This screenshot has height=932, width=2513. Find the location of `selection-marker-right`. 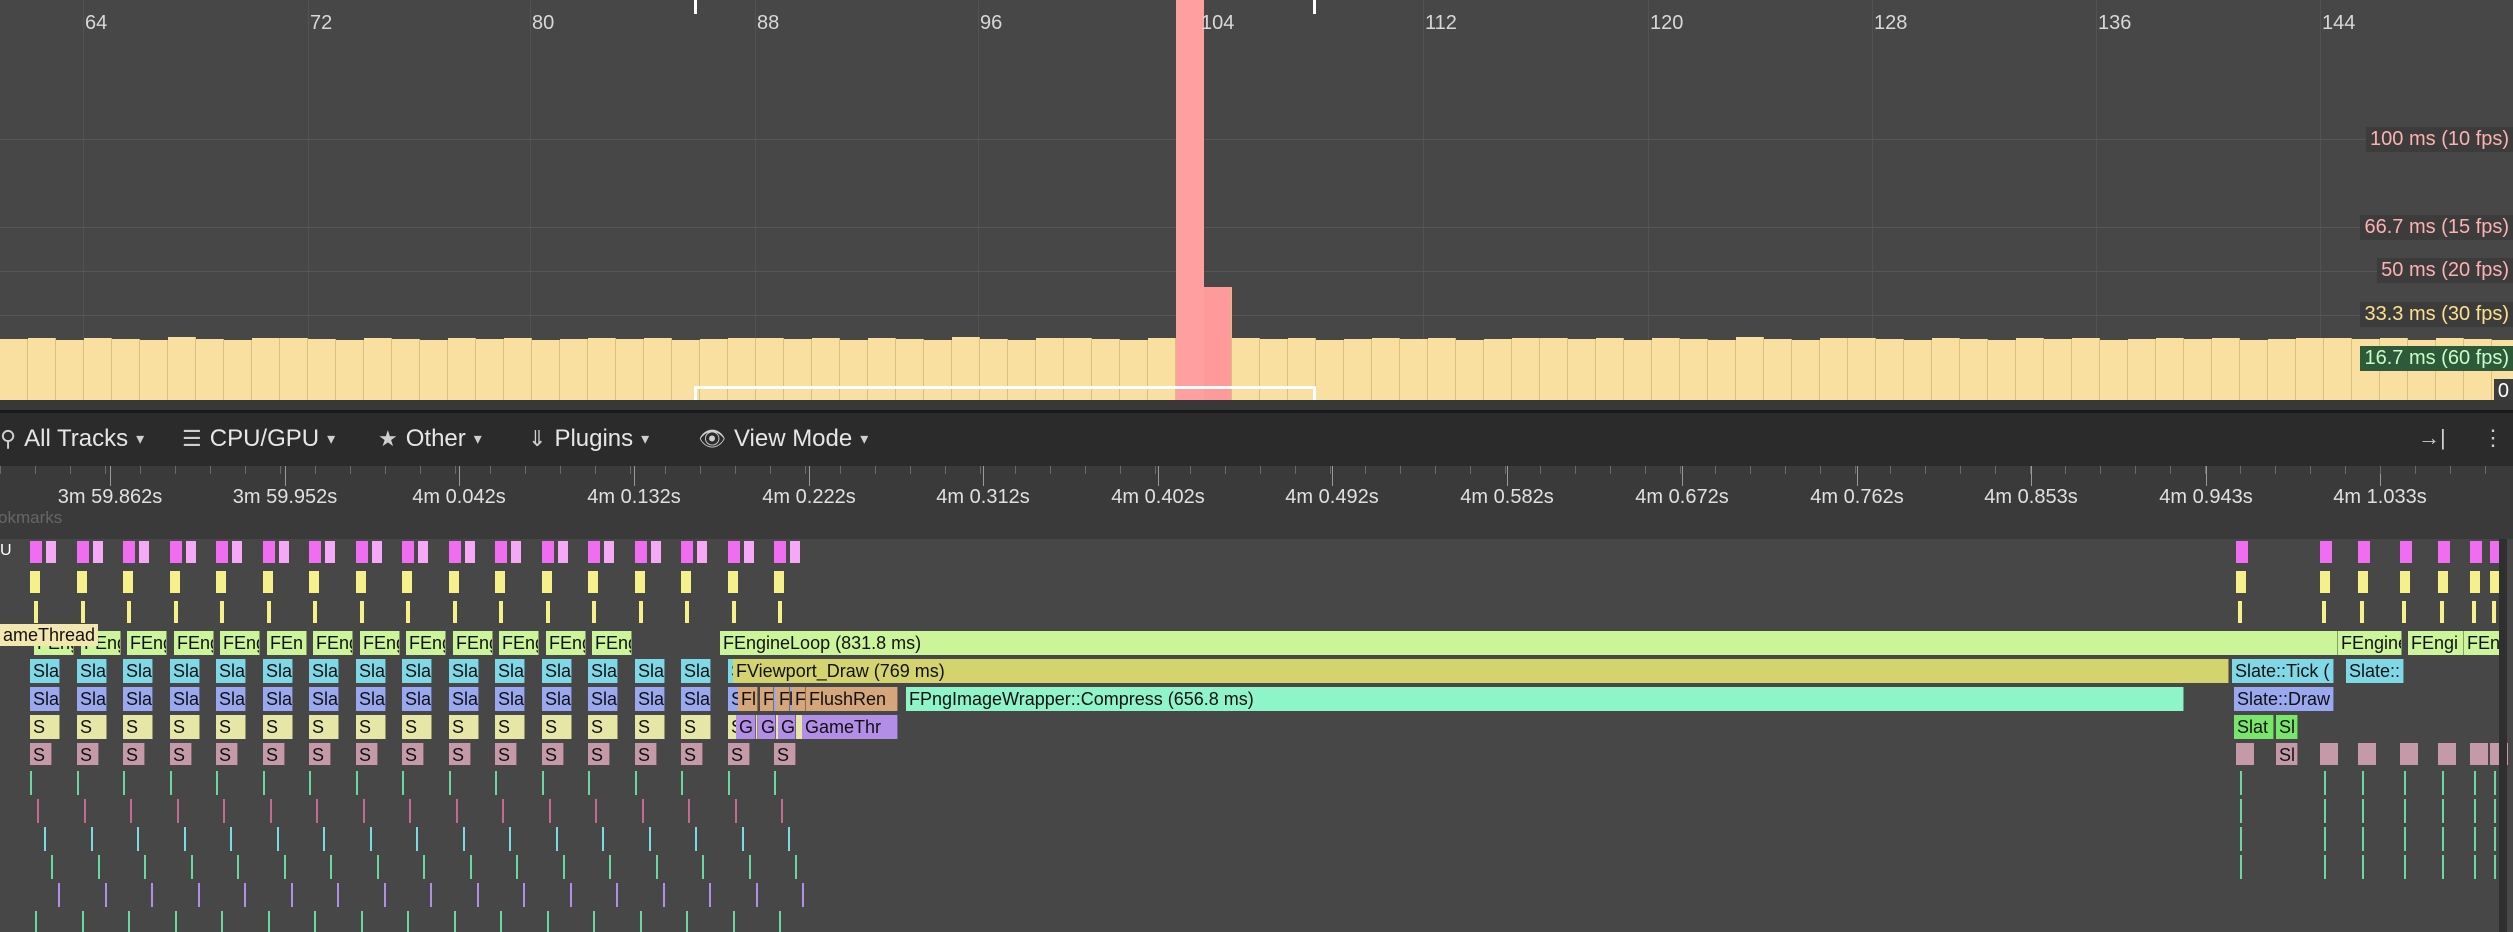

selection-marker-right is located at coordinates (1314, 7).